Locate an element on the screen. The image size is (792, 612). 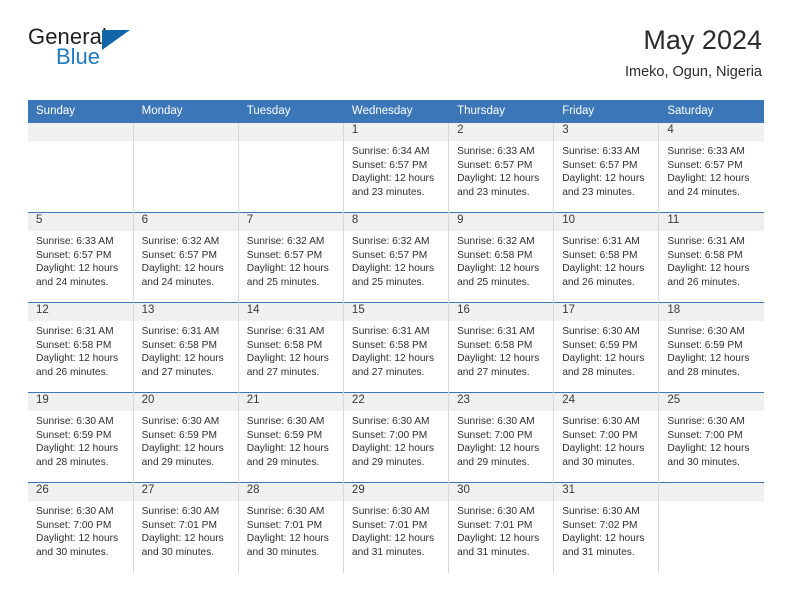
calendar-empty-cell is located at coordinates (711, 527).